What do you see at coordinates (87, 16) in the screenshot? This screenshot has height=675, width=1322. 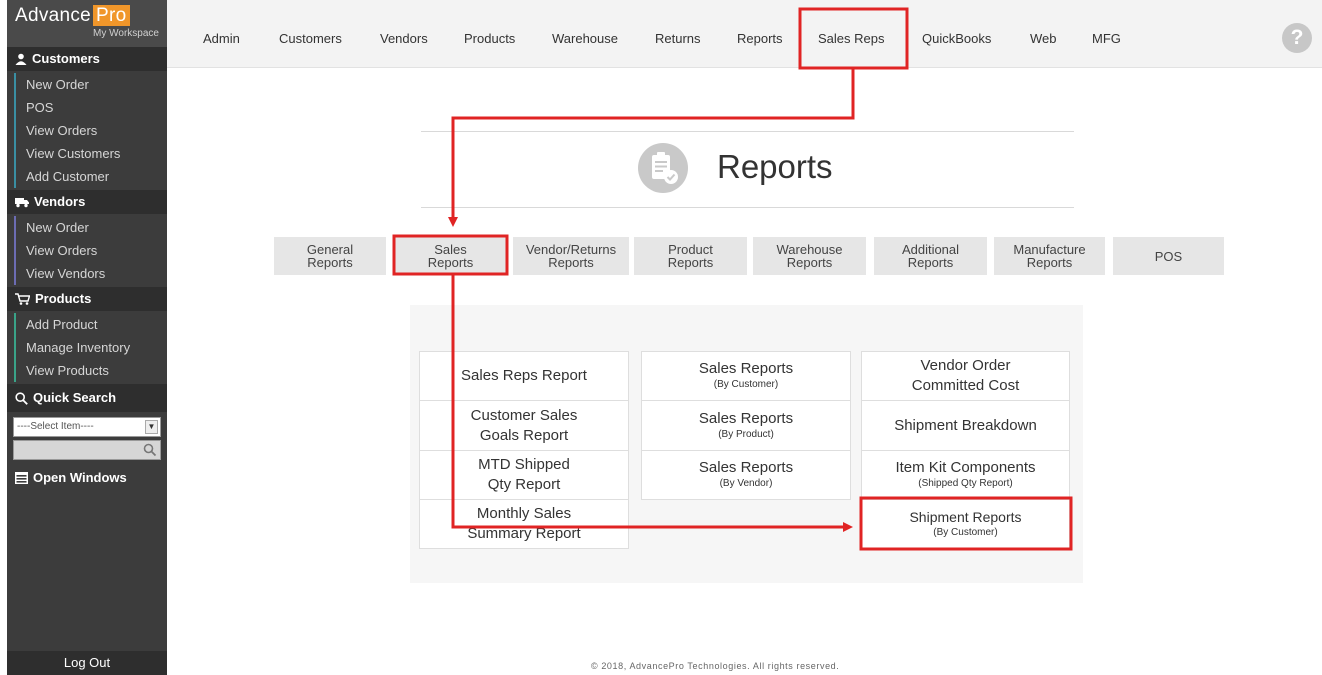 I see `brand-name: Advance Pro` at bounding box center [87, 16].